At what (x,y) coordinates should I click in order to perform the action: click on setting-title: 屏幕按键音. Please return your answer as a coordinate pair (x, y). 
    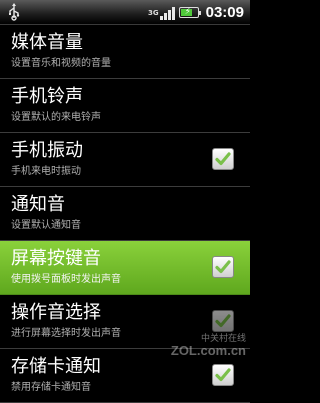
    Looking at the image, I should click on (56, 258).